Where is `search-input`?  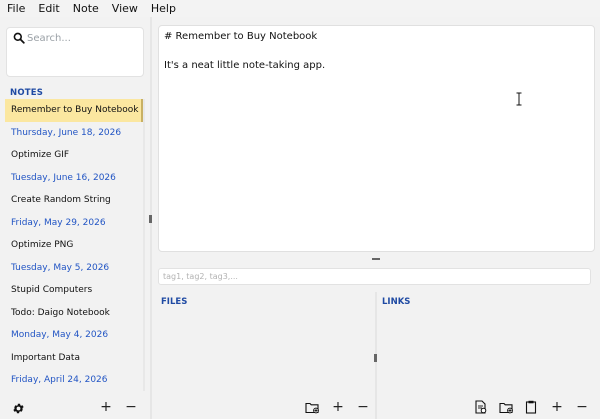
search-input is located at coordinates (82, 38).